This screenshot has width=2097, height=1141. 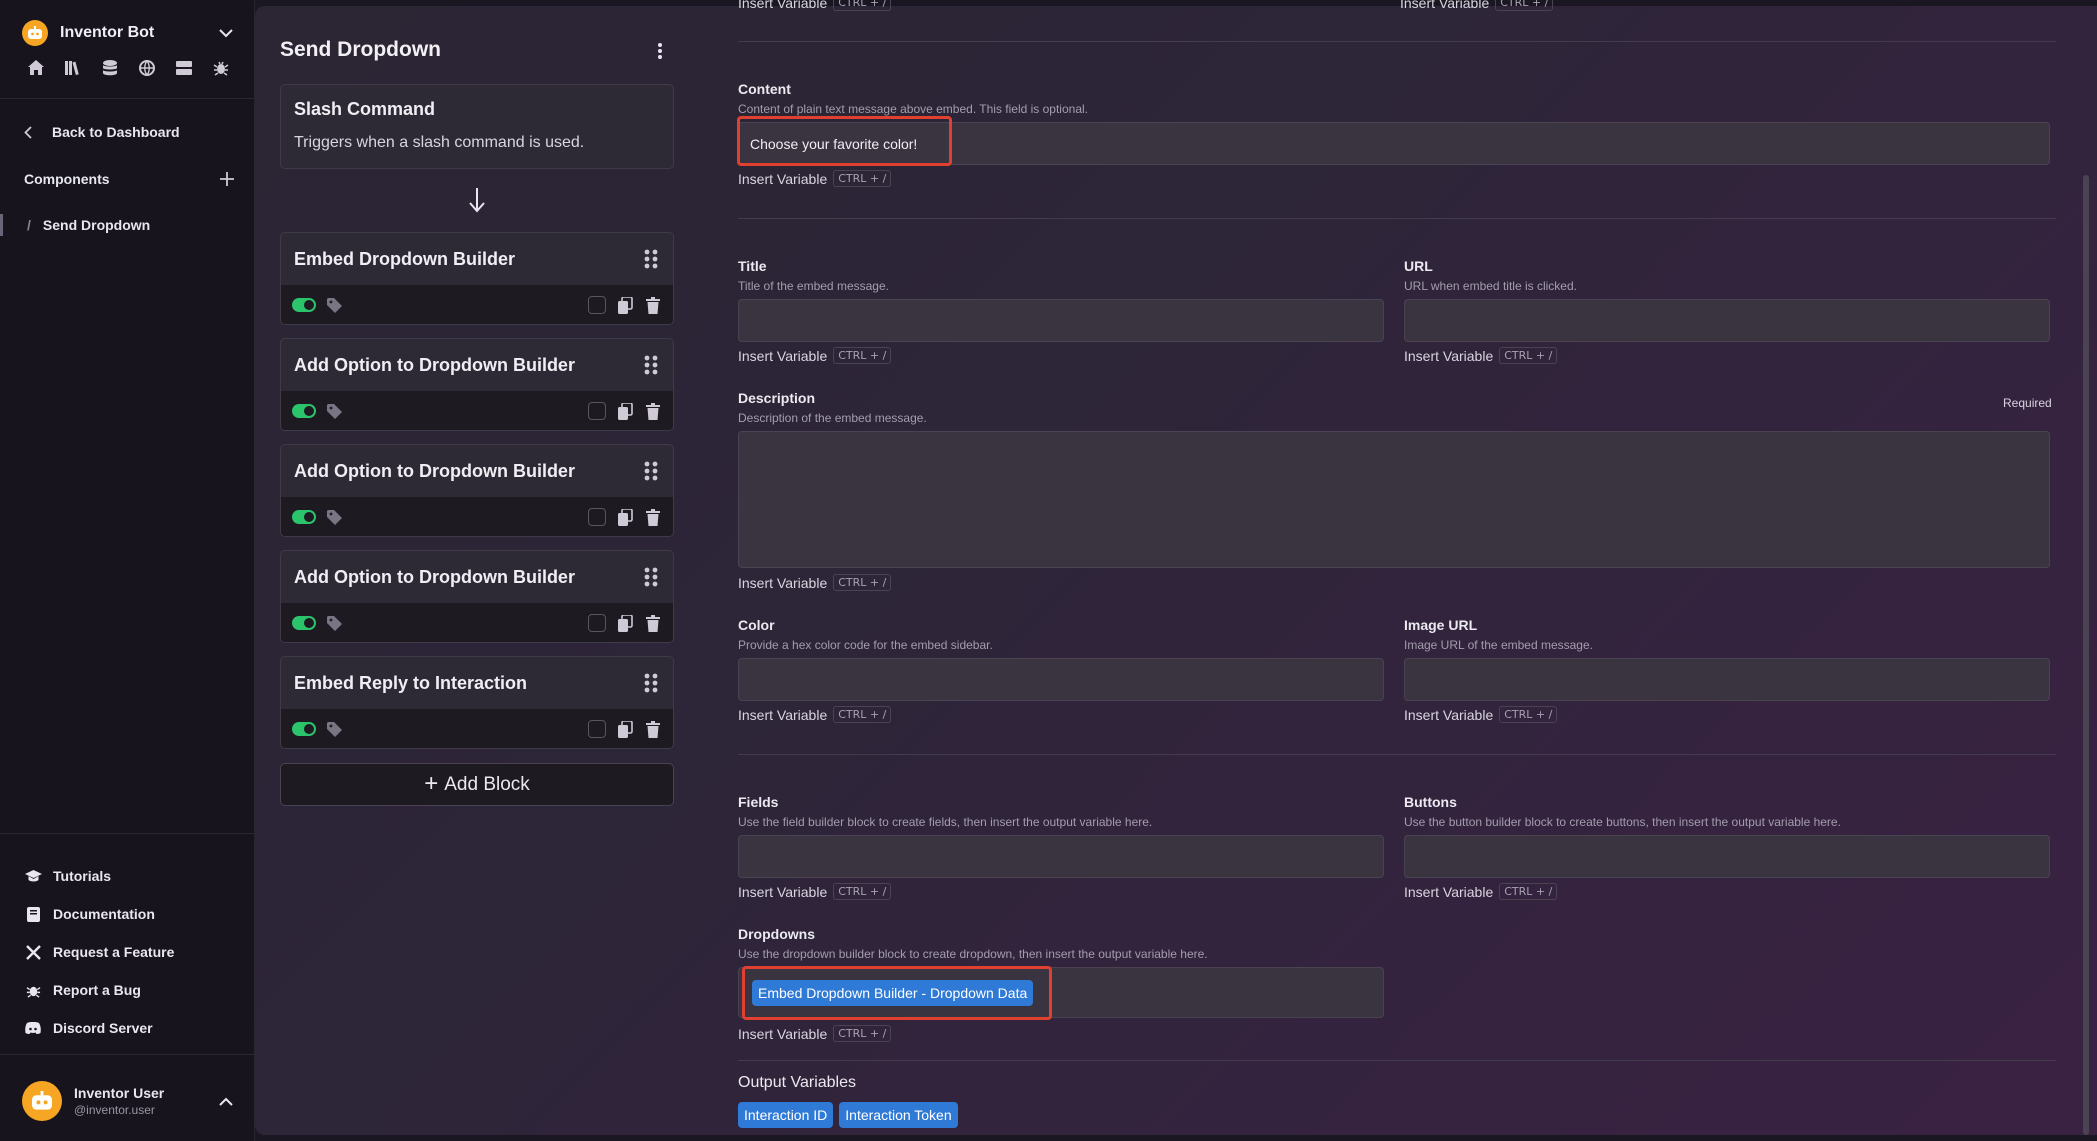 I want to click on arrow-down-icon, so click(x=477, y=200).